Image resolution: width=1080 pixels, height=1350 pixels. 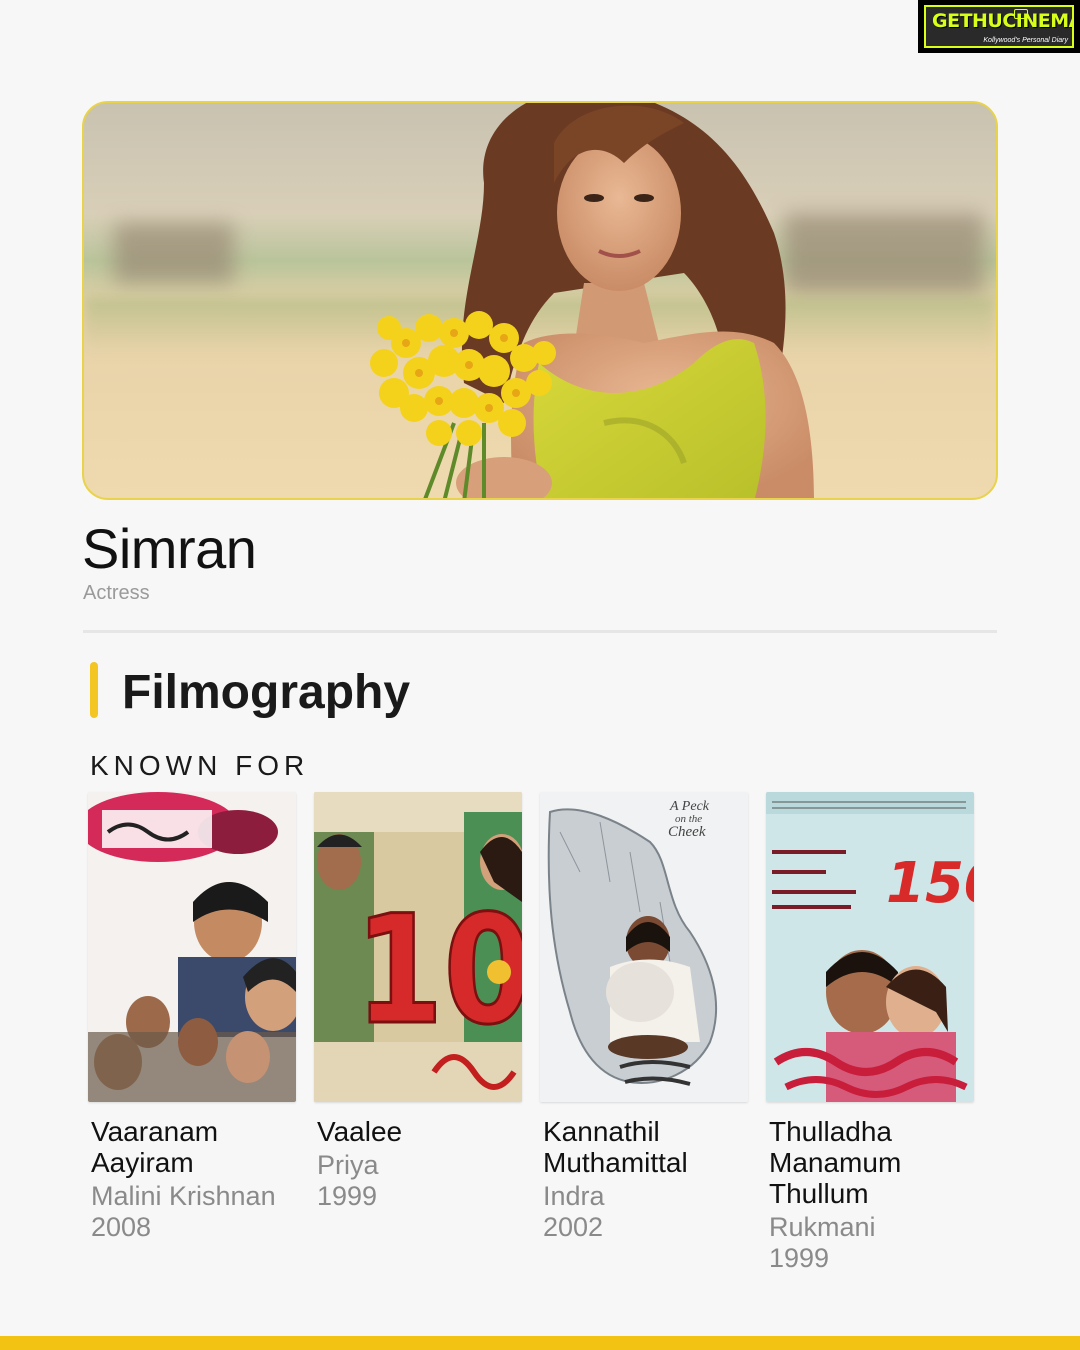 What do you see at coordinates (930, 883) in the screenshot?
I see `svg-text: 150` at bounding box center [930, 883].